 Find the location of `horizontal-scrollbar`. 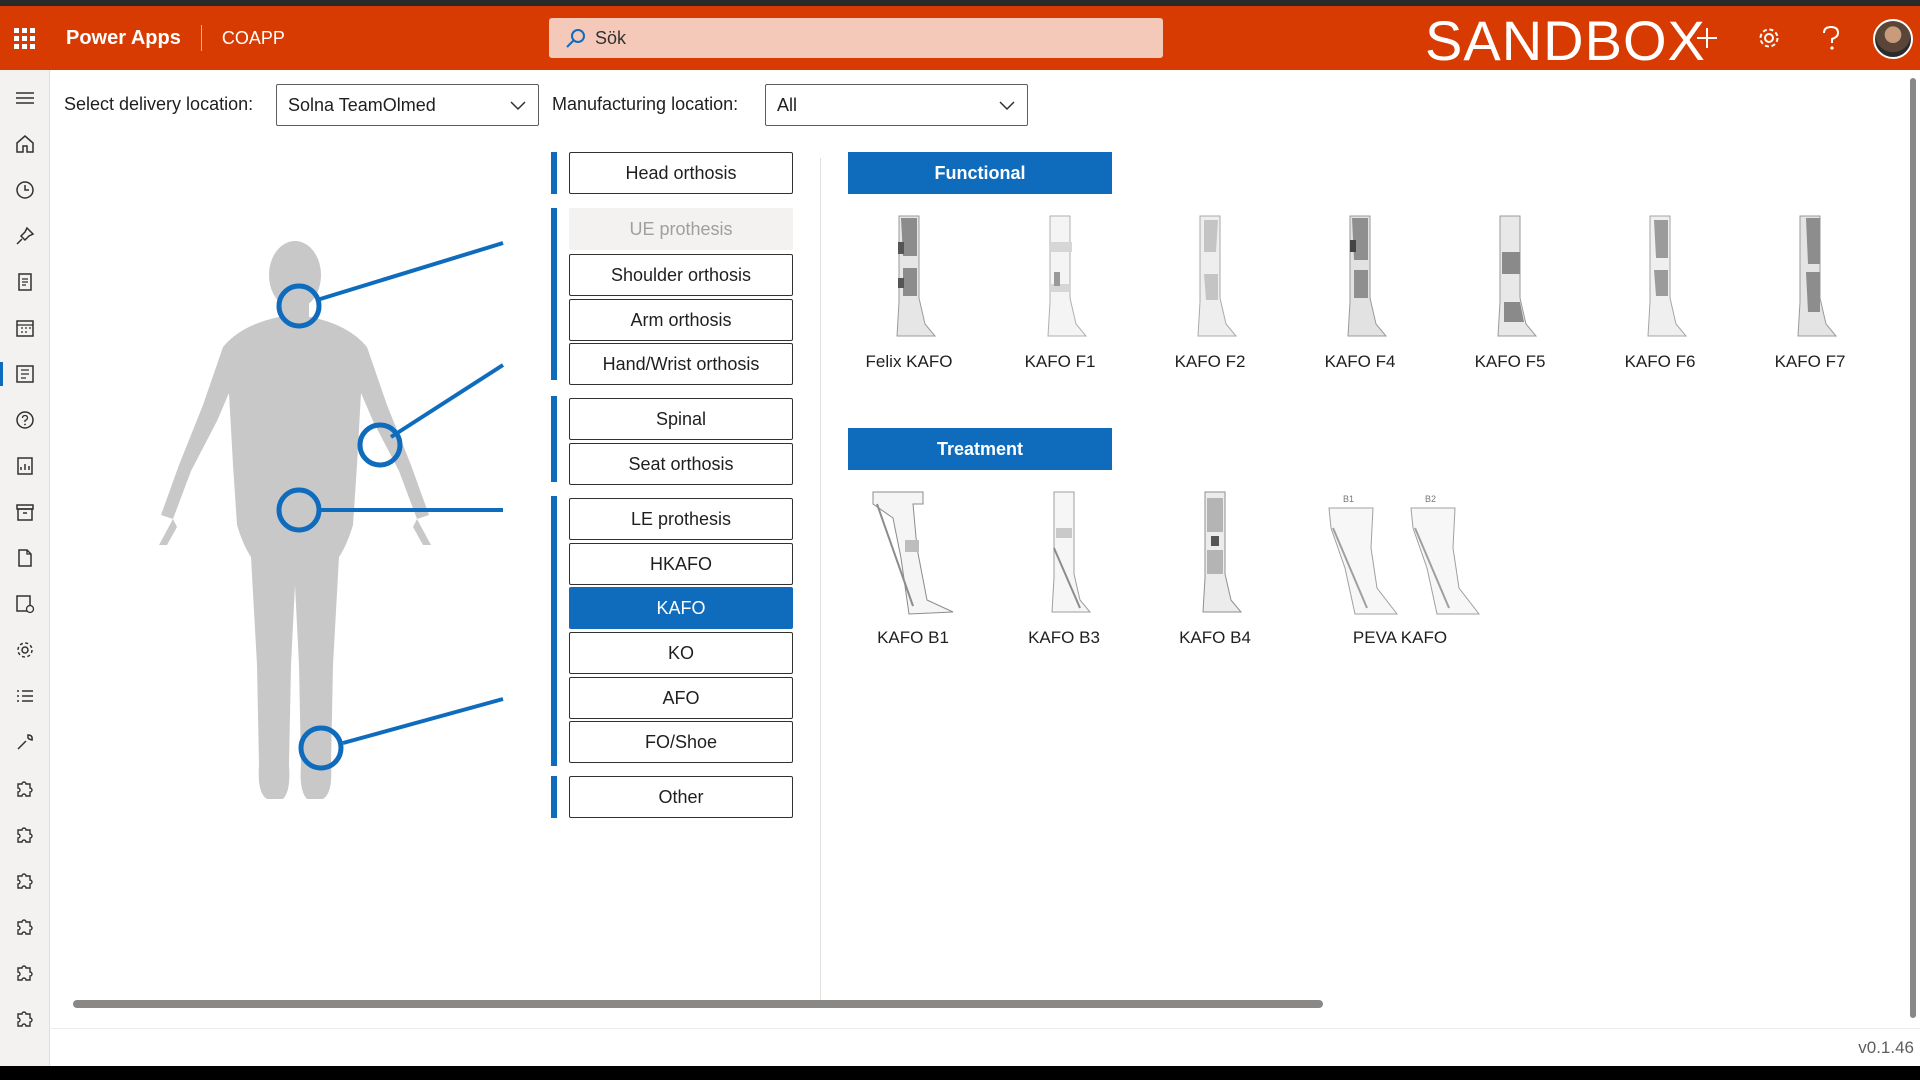

horizontal-scrollbar is located at coordinates (698, 1004).